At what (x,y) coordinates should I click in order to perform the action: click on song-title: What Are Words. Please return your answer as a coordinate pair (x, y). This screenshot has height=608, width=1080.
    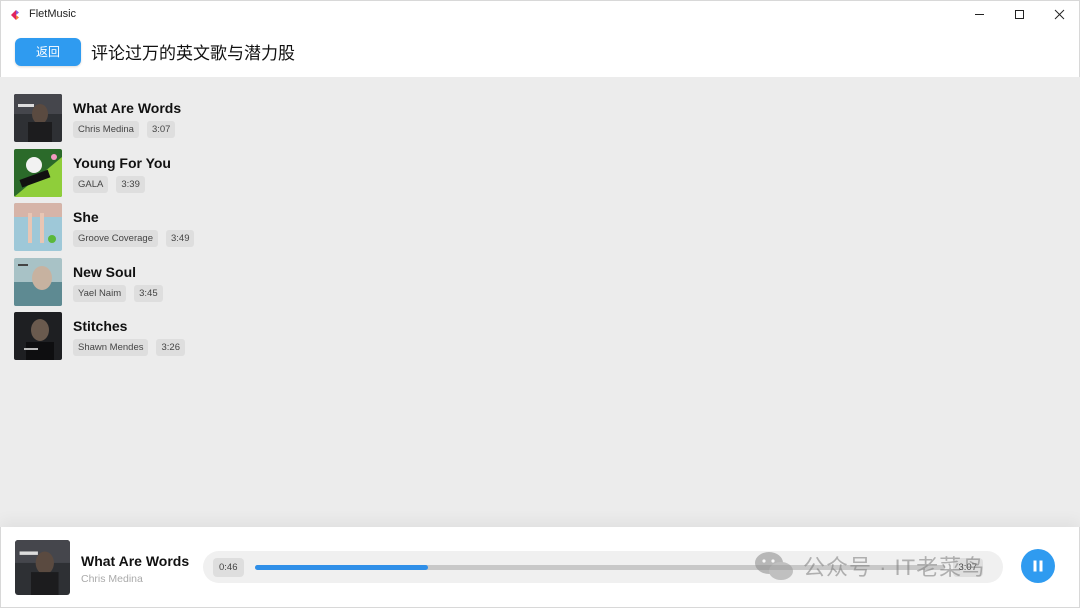
    Looking at the image, I should click on (127, 108).